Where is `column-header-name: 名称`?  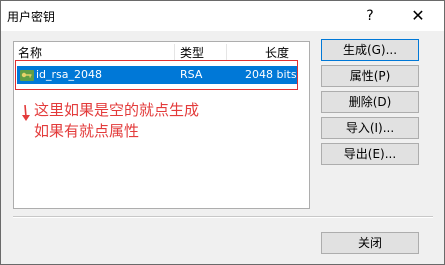 column-header-name: 名称 is located at coordinates (30, 52).